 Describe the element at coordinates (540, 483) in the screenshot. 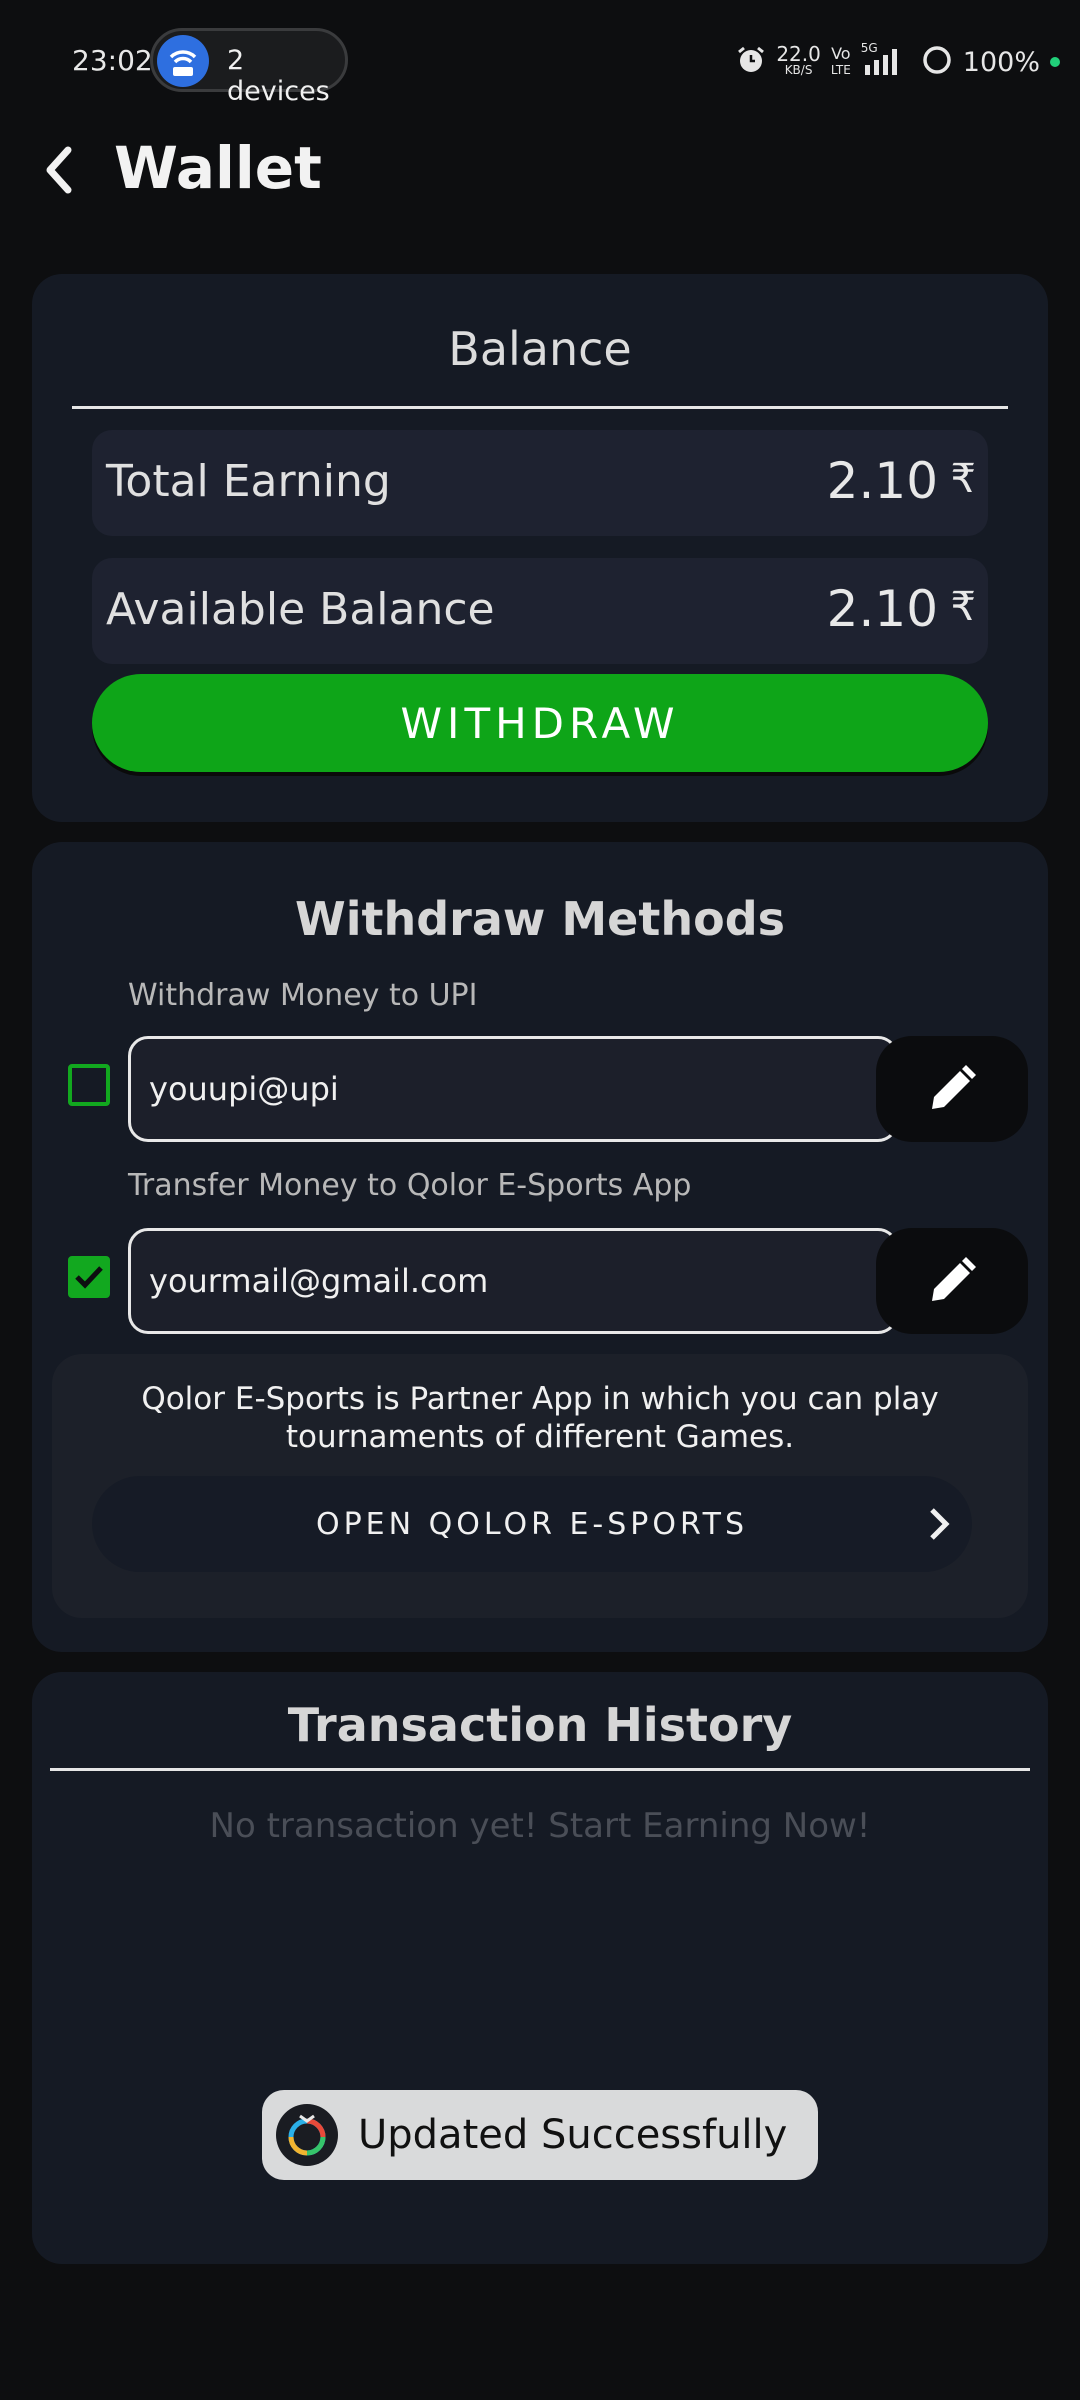

I see `total-earning-row: Total Earning 2.10 ₹` at that location.